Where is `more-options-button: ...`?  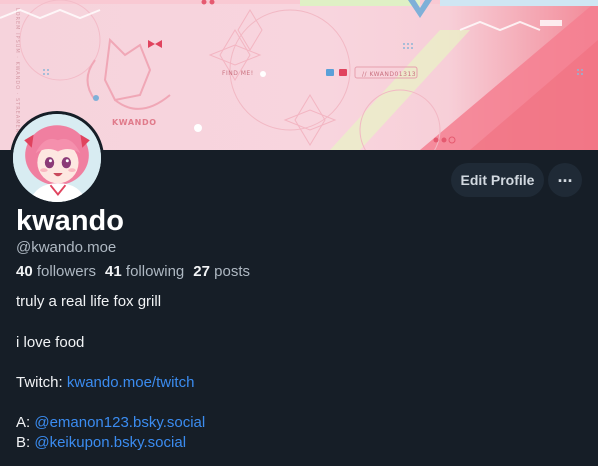 more-options-button: ... is located at coordinates (565, 180).